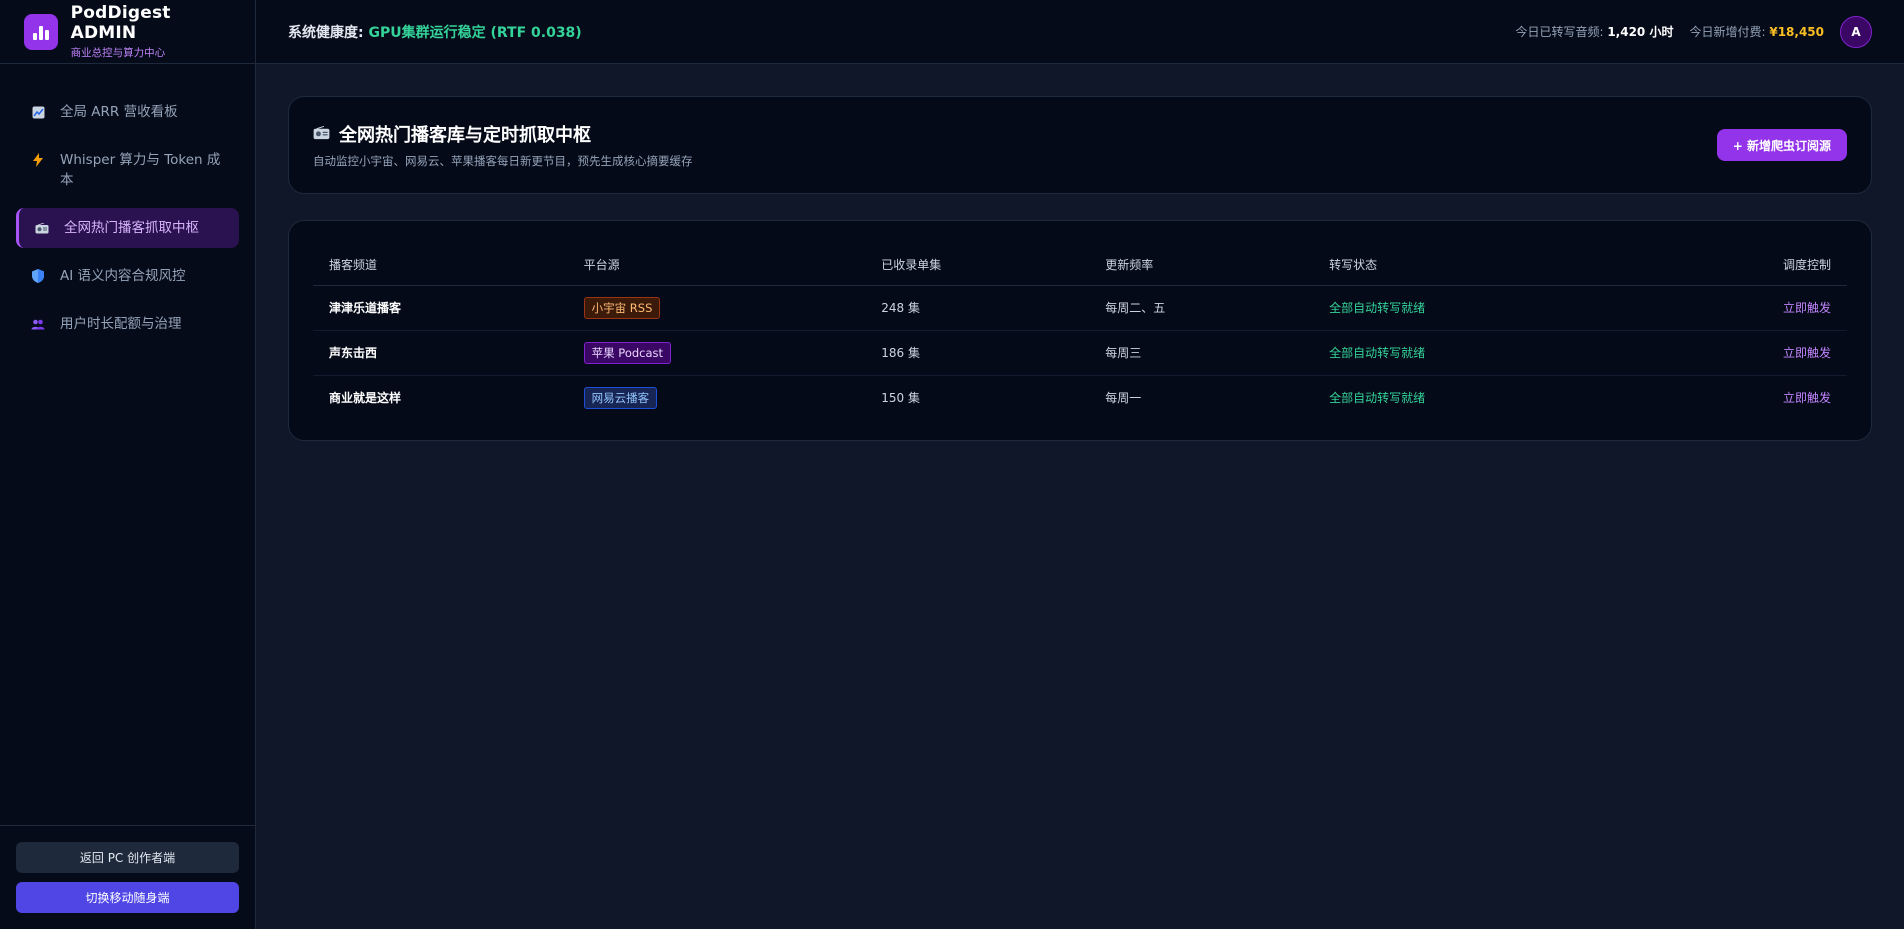 This screenshot has width=1904, height=929. I want to click on episode-count: 248 集, so click(977, 308).